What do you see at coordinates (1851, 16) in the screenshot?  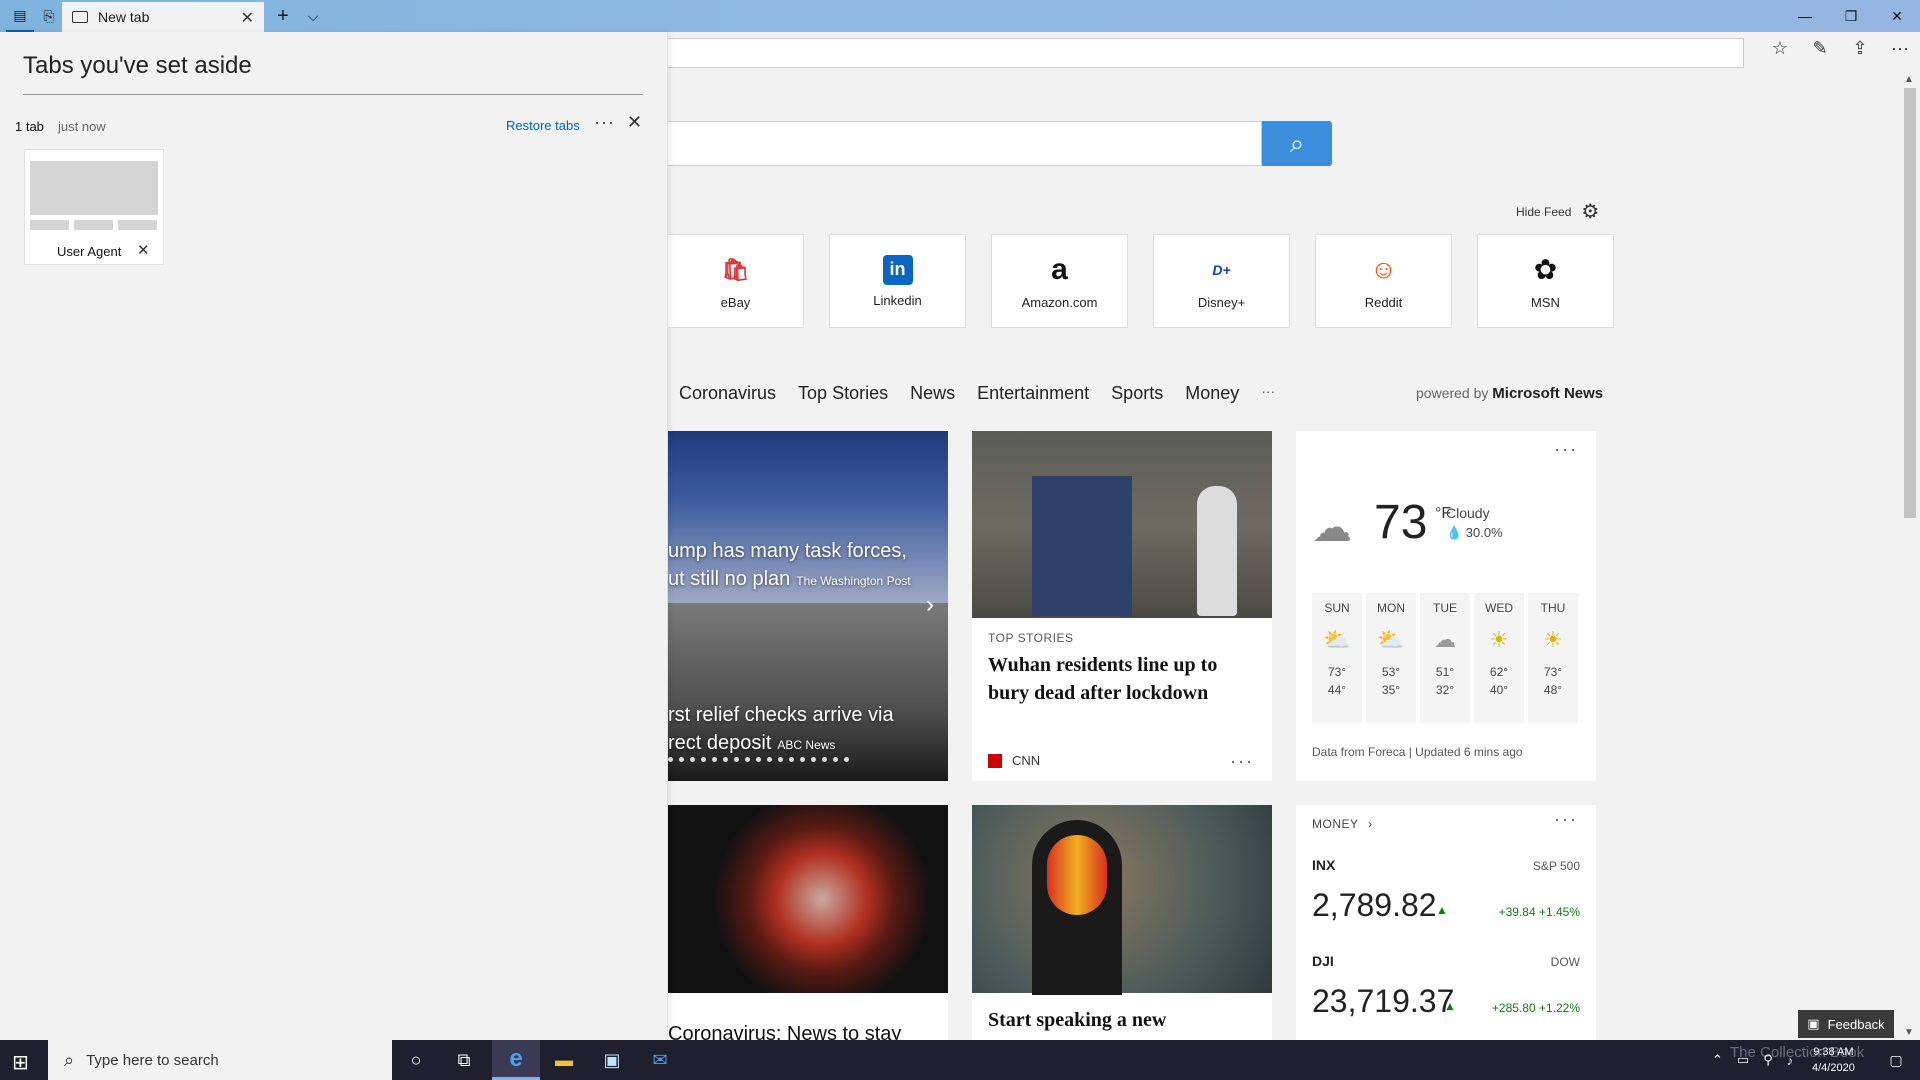 I see `restore-button: ❐` at bounding box center [1851, 16].